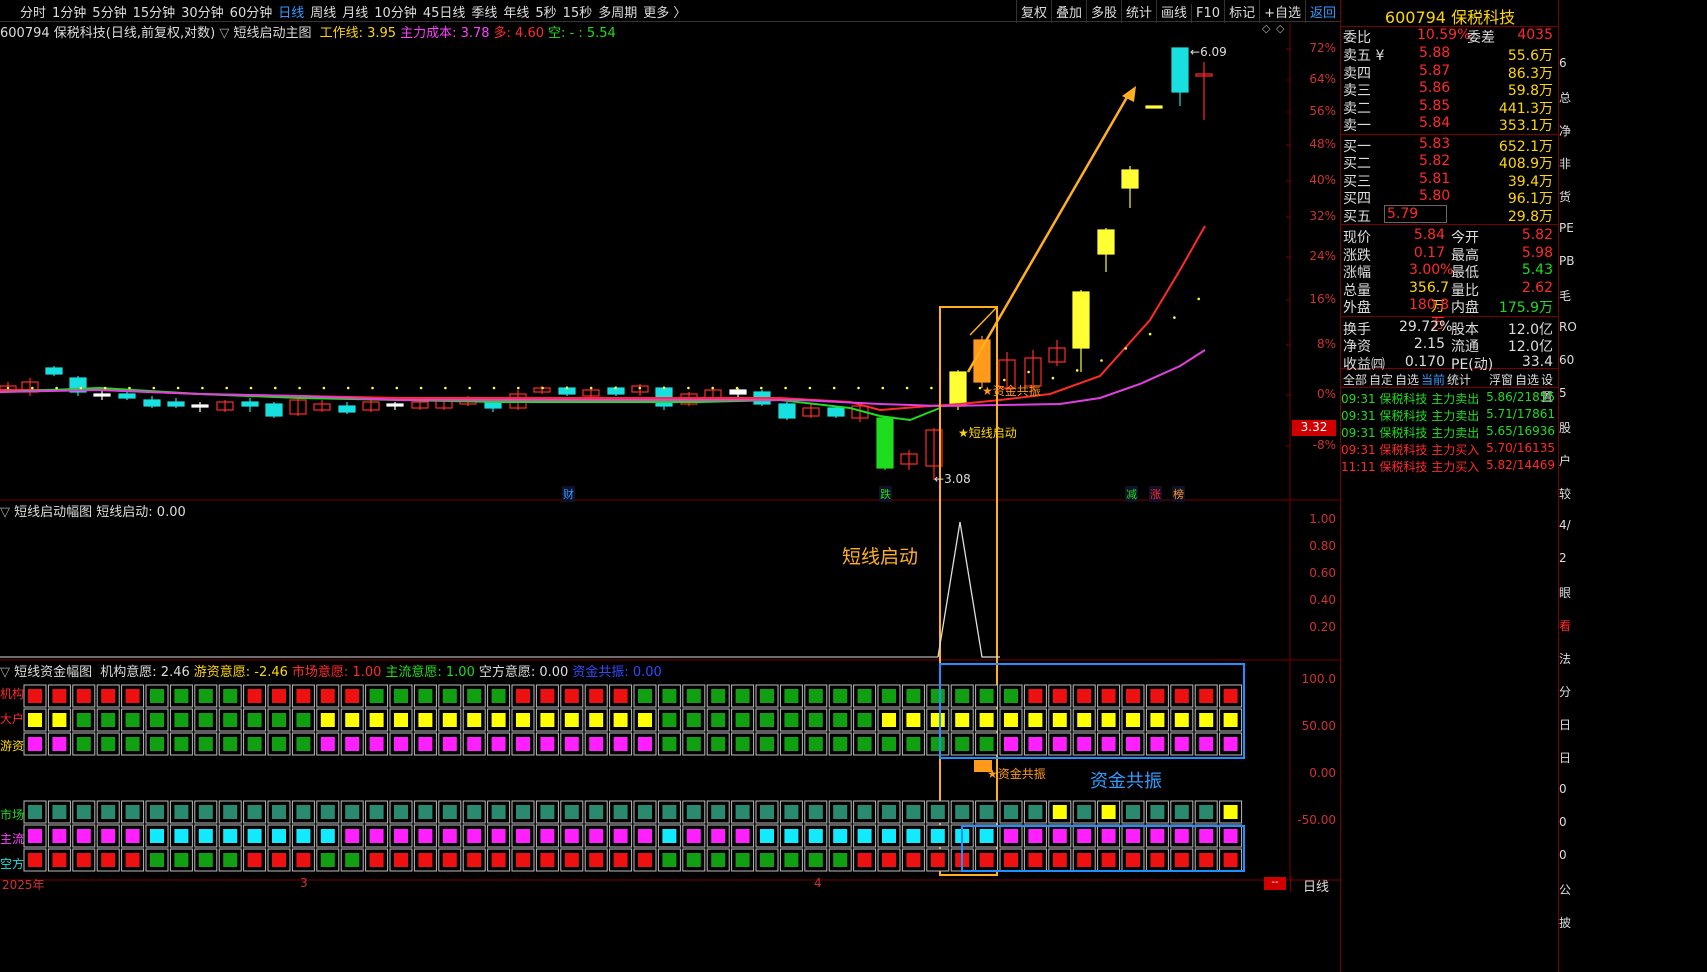 This screenshot has height=972, width=1707. I want to click on orderbook-row: 卖三 5.86 59.8万, so click(1450, 89).